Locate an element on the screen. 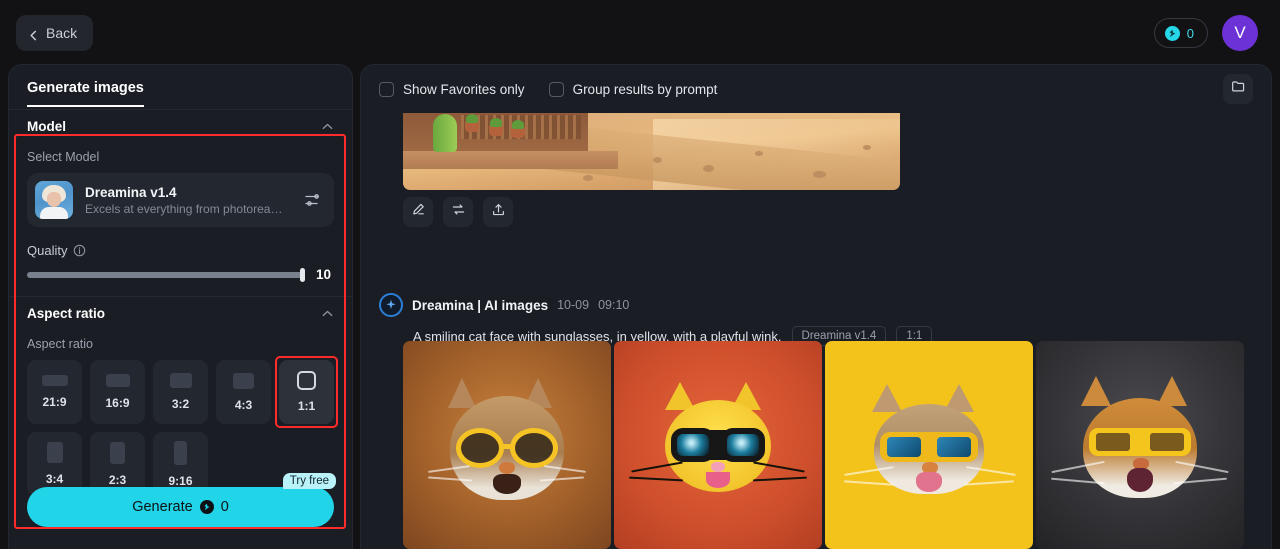 This screenshot has height=549, width=1280. aspect-ratio-option-3-2: 3:2 is located at coordinates (180, 392).